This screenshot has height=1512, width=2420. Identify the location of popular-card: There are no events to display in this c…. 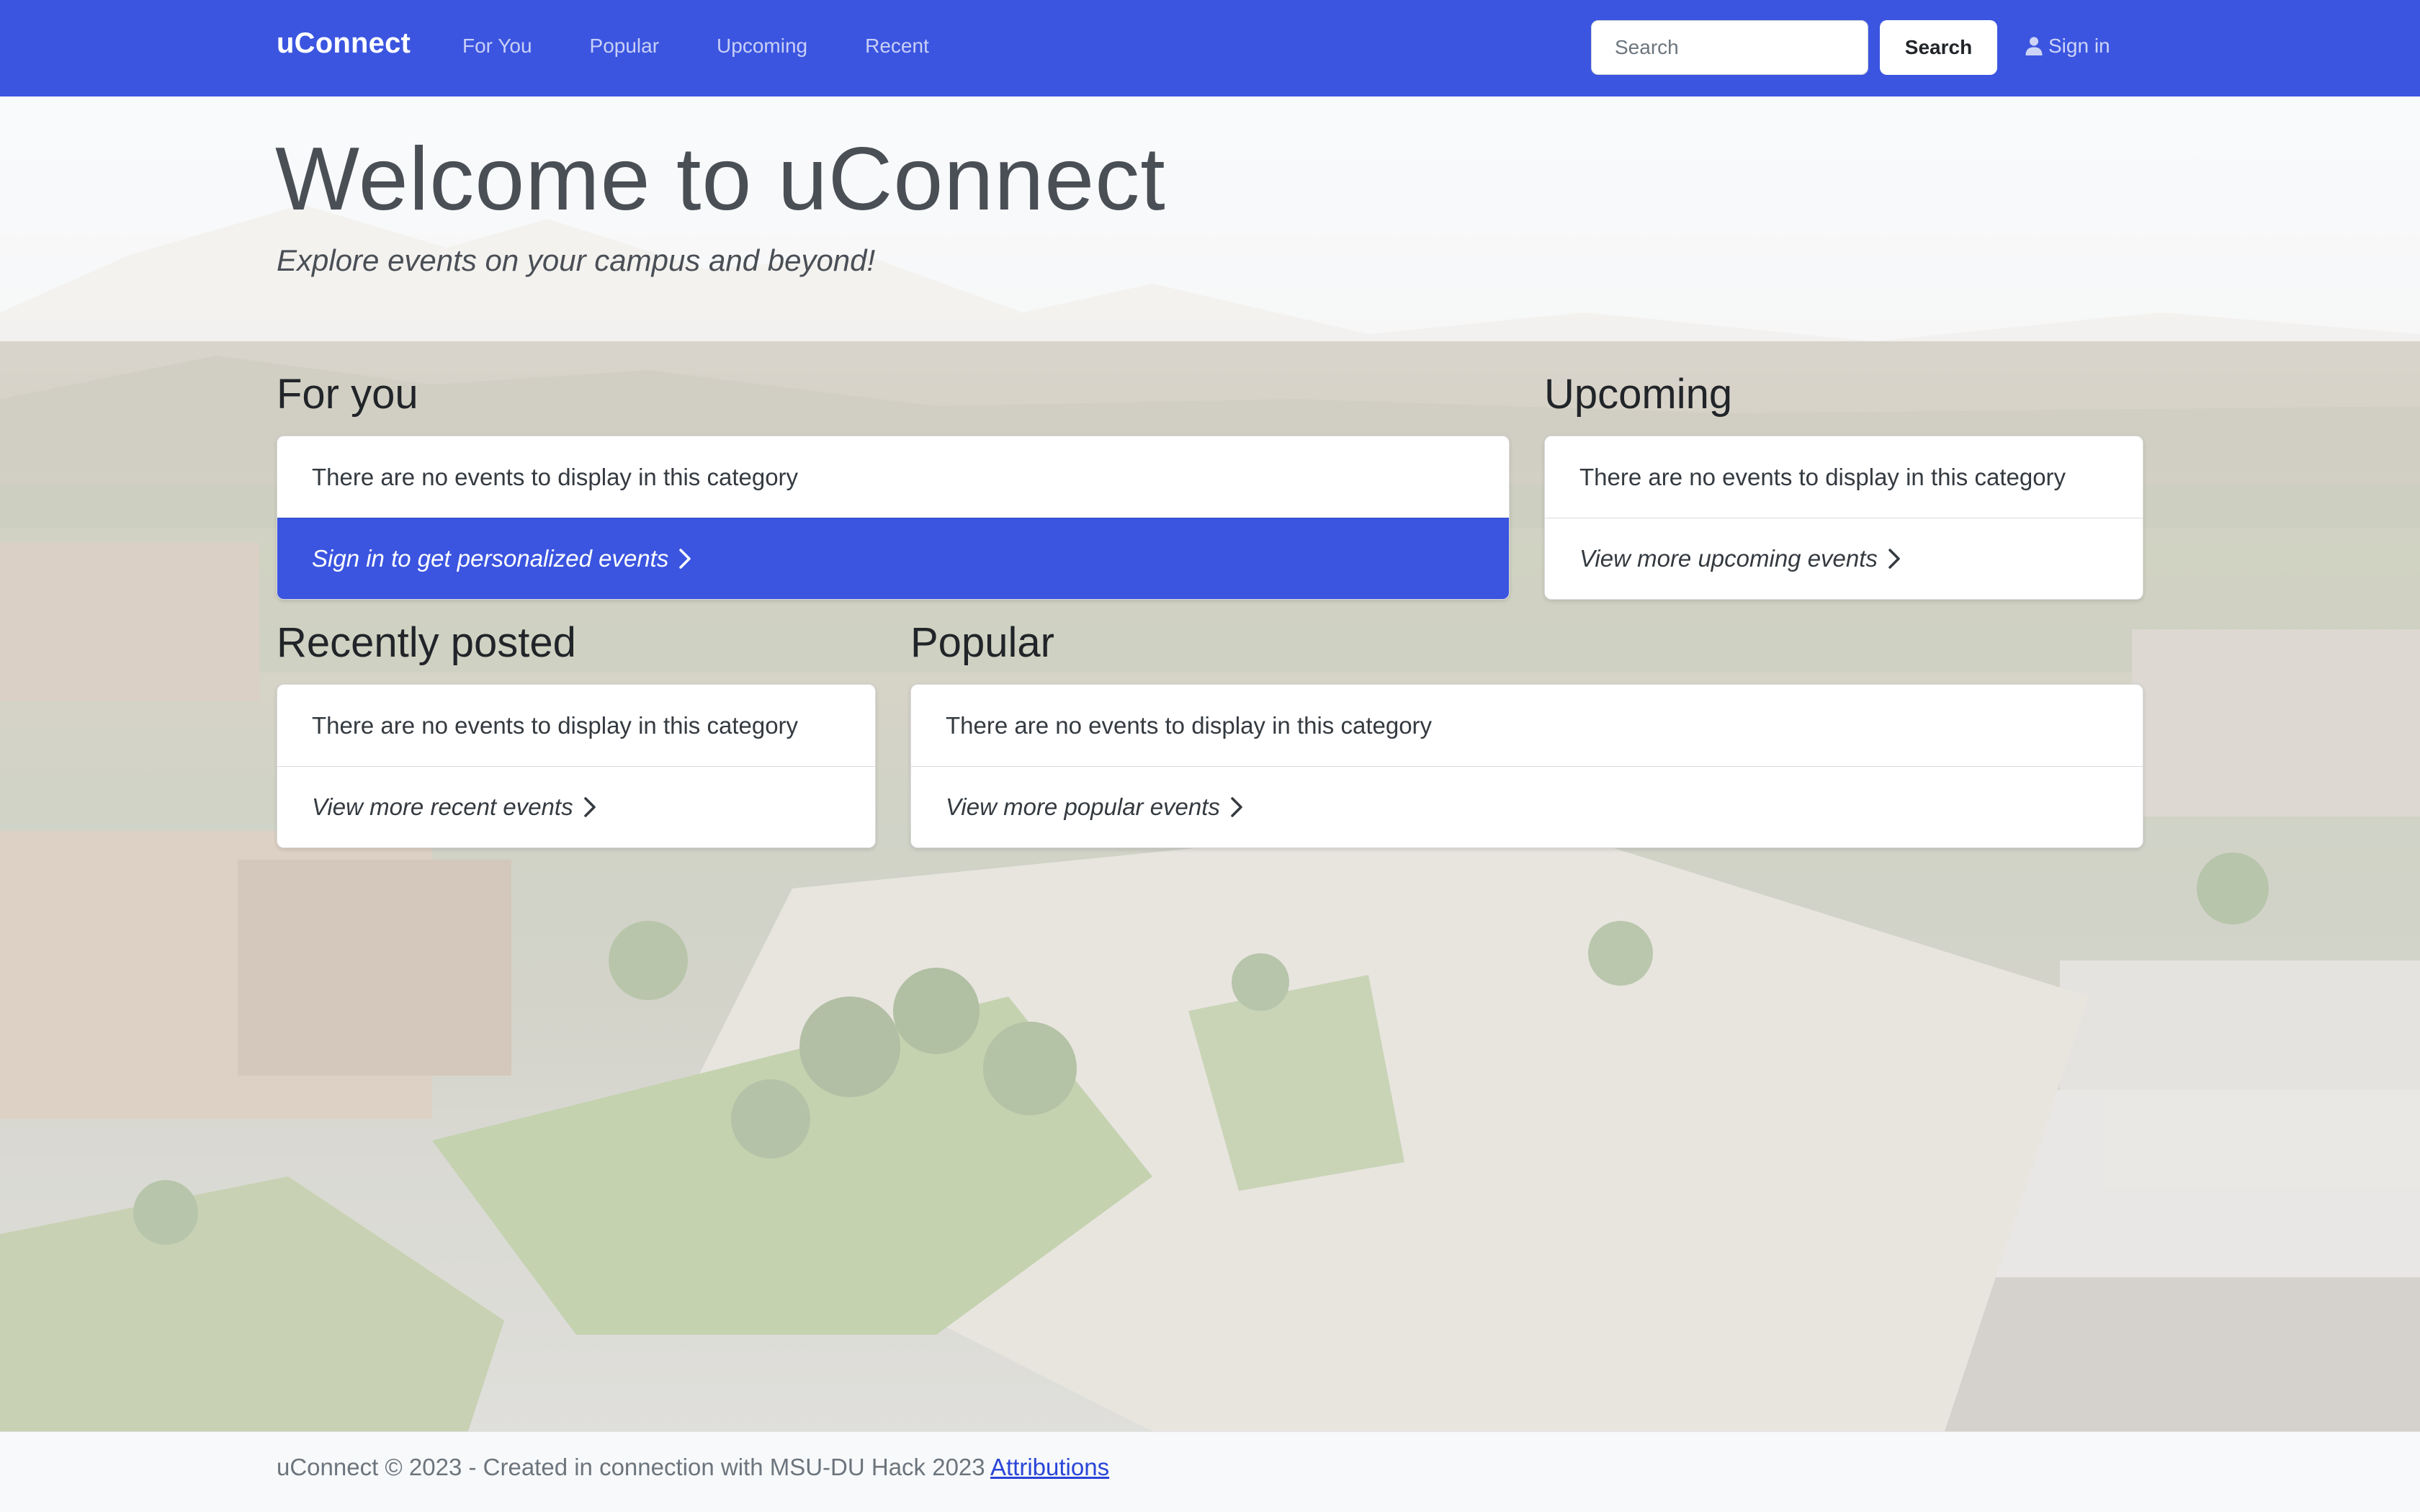
(1527, 766).